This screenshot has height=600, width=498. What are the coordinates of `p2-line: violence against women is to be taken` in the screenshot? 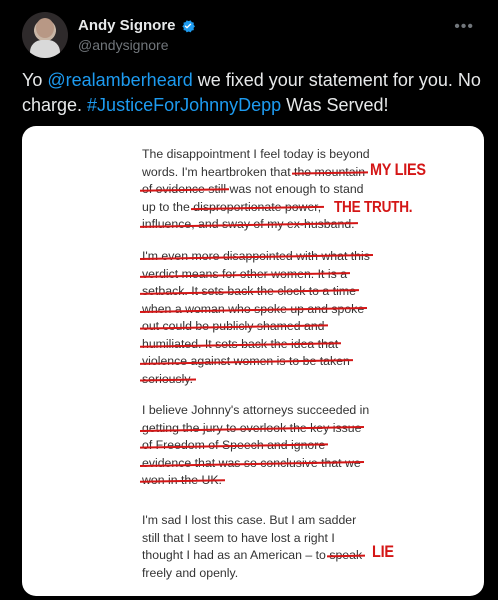 It's located at (246, 361).